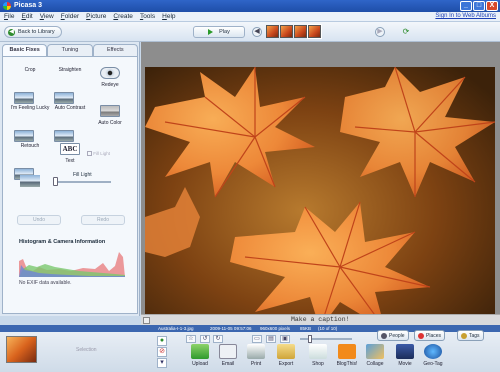 The image size is (500, 372). What do you see at coordinates (123, 16) in the screenshot?
I see `menu-create: Create` at bounding box center [123, 16].